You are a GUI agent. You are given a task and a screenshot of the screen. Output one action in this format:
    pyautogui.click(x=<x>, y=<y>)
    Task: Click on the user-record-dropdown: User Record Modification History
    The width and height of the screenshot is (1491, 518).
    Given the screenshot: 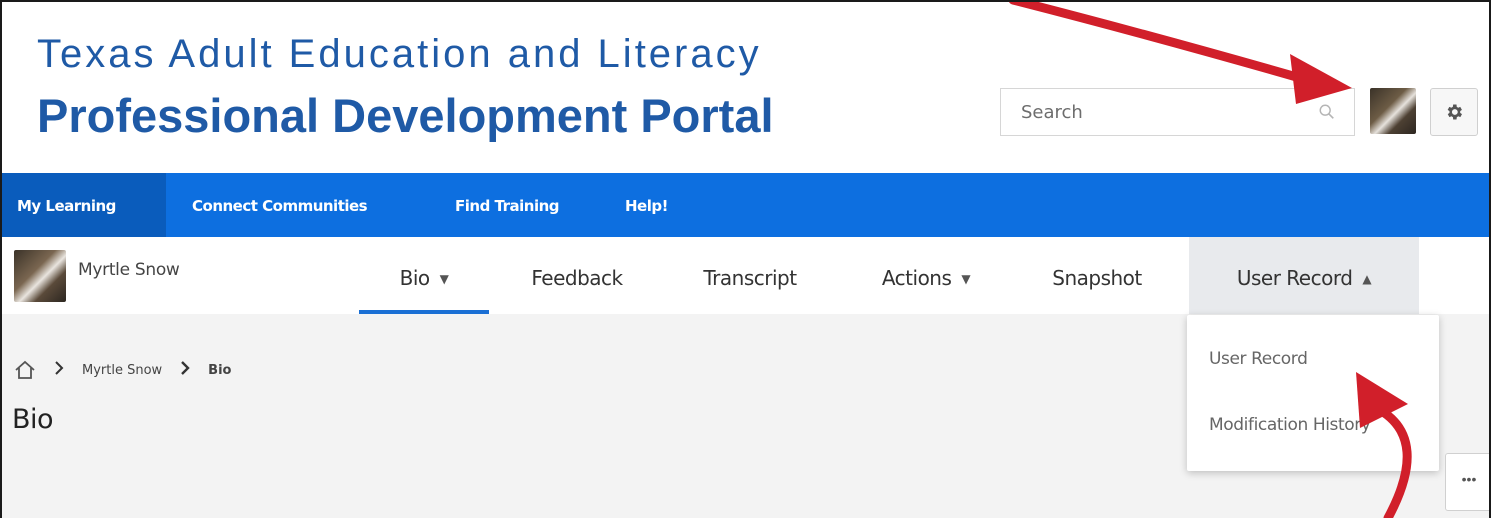 What is the action you would take?
    pyautogui.click(x=1313, y=393)
    